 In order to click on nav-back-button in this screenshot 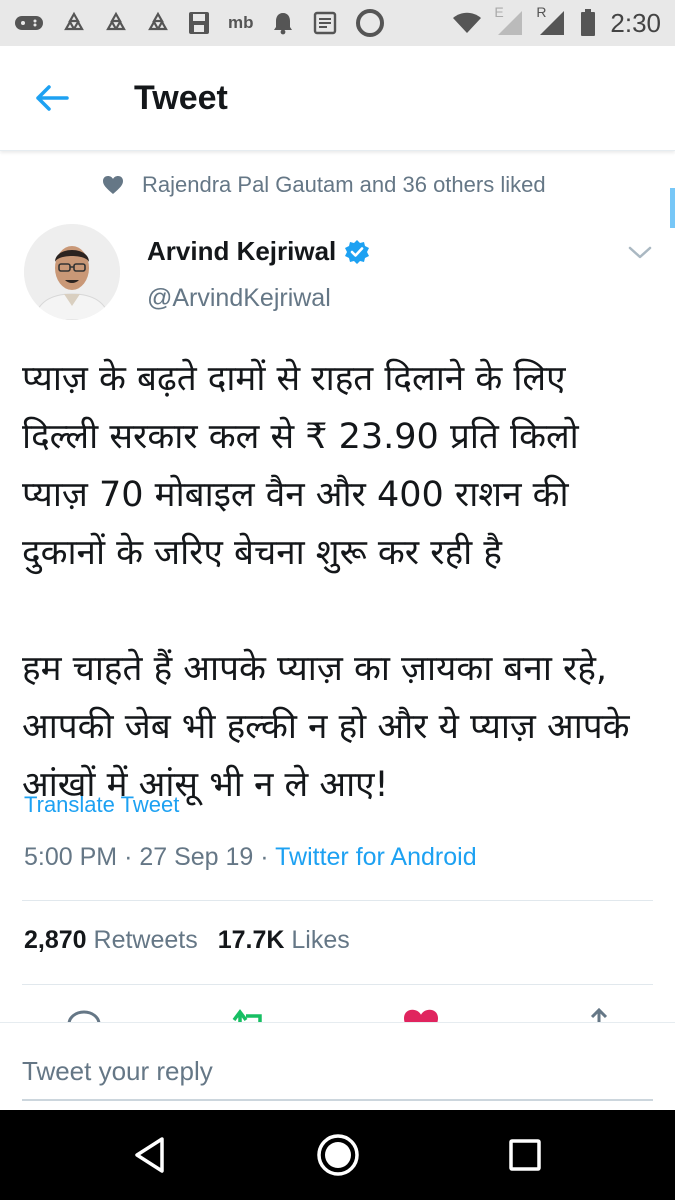, I will do `click(150, 1155)`.